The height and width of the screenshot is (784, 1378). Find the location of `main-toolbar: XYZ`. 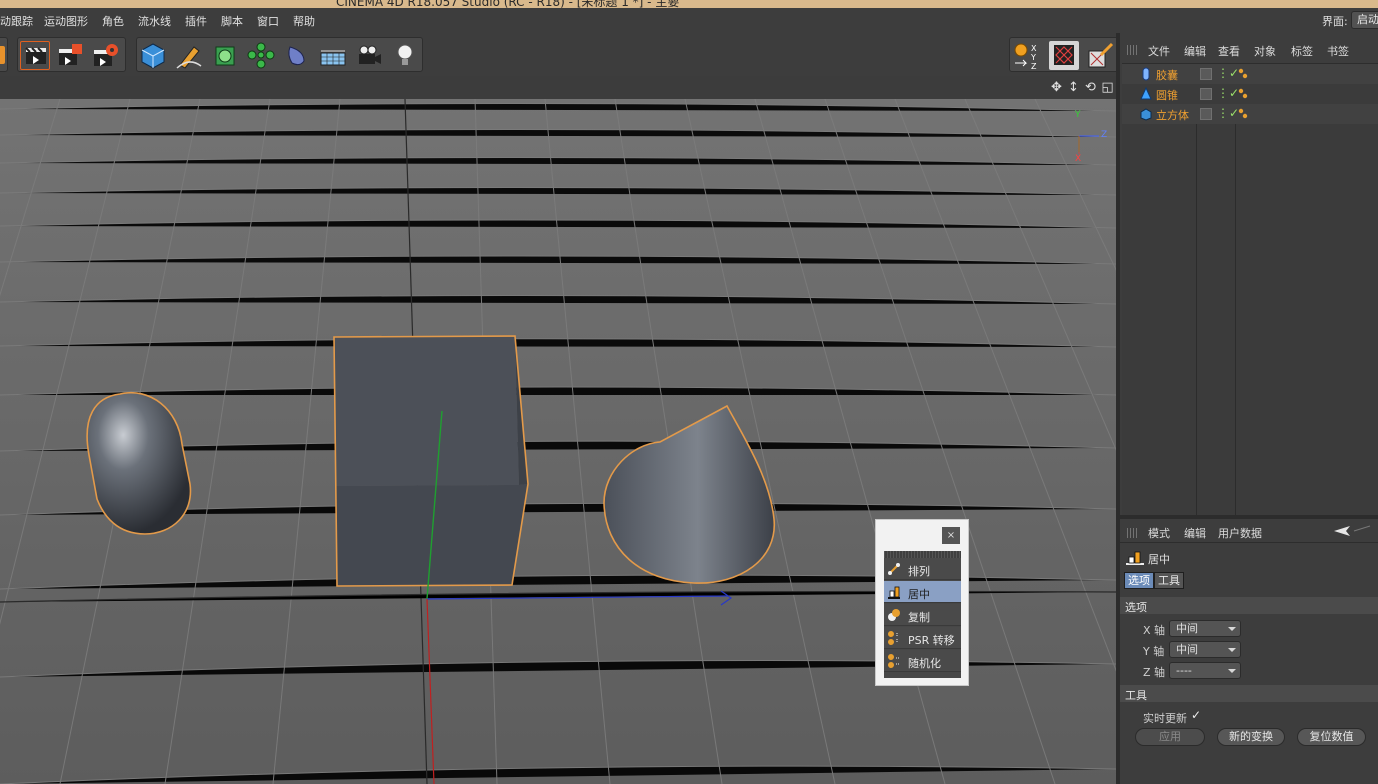

main-toolbar: XYZ is located at coordinates (560, 54).